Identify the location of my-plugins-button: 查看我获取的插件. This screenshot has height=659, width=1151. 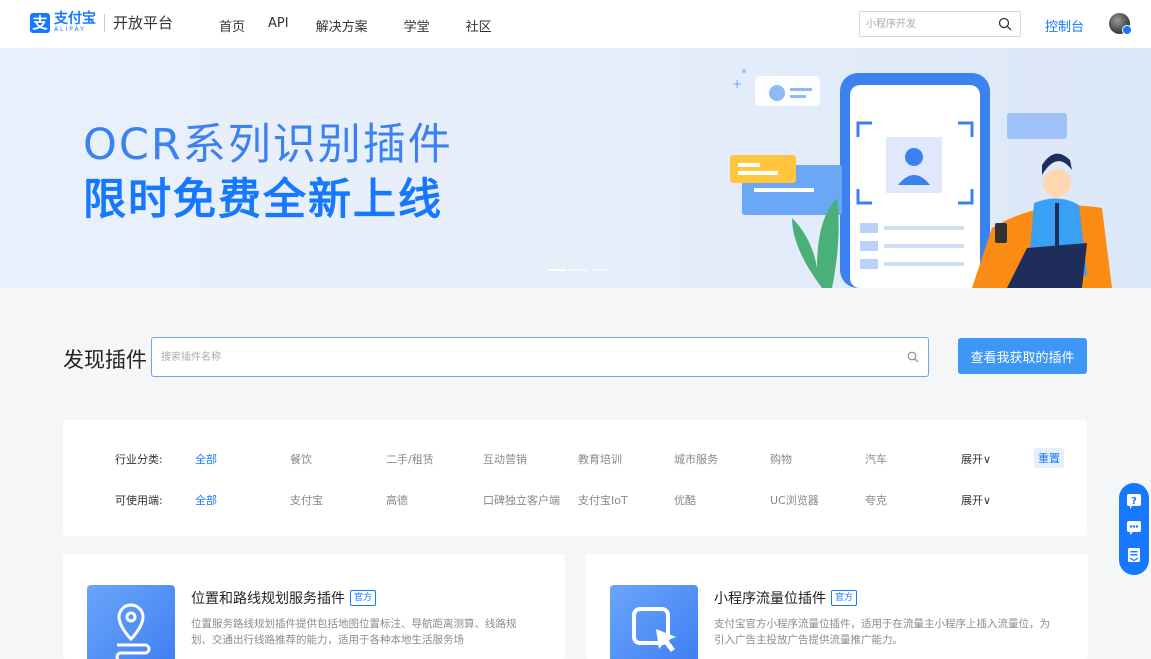
(1022, 356).